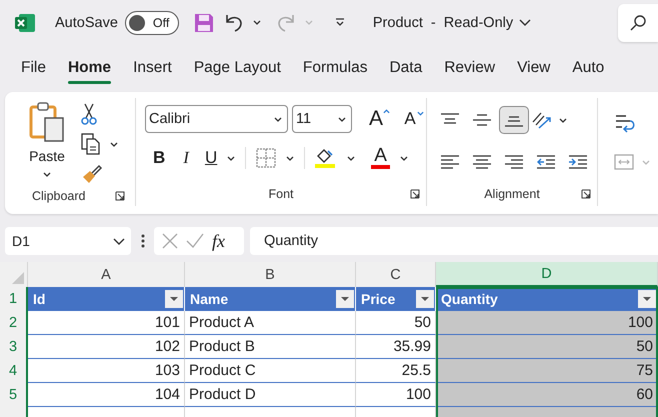 This screenshot has height=417, width=658. Describe the element at coordinates (396, 347) in the screenshot. I see `table-cell: 35.99` at that location.